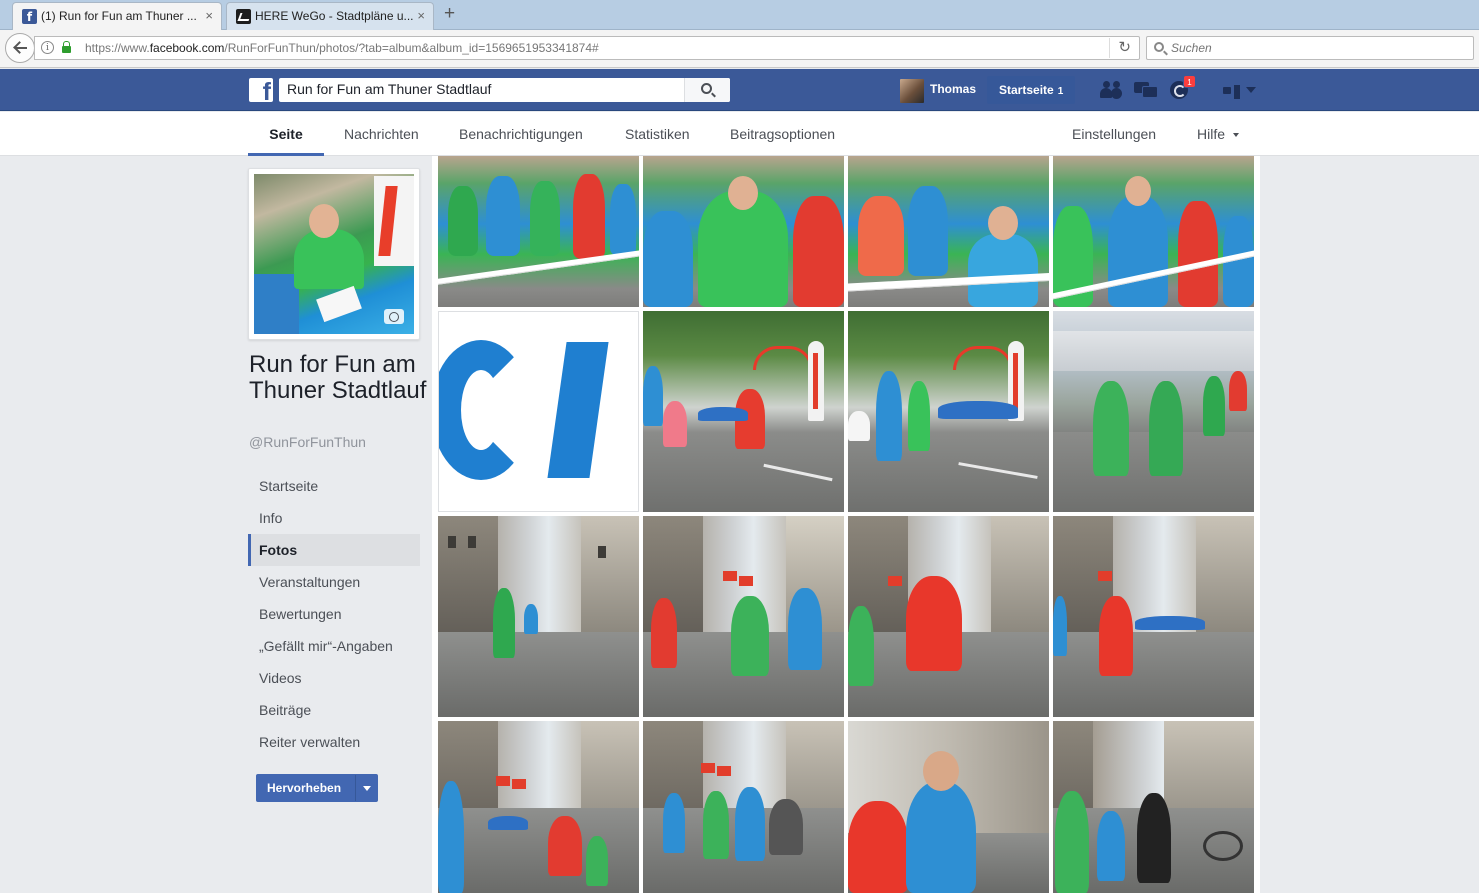 This screenshot has width=1479, height=893. Describe the element at coordinates (47, 47) in the screenshot. I see `site-info-icon: i` at that location.